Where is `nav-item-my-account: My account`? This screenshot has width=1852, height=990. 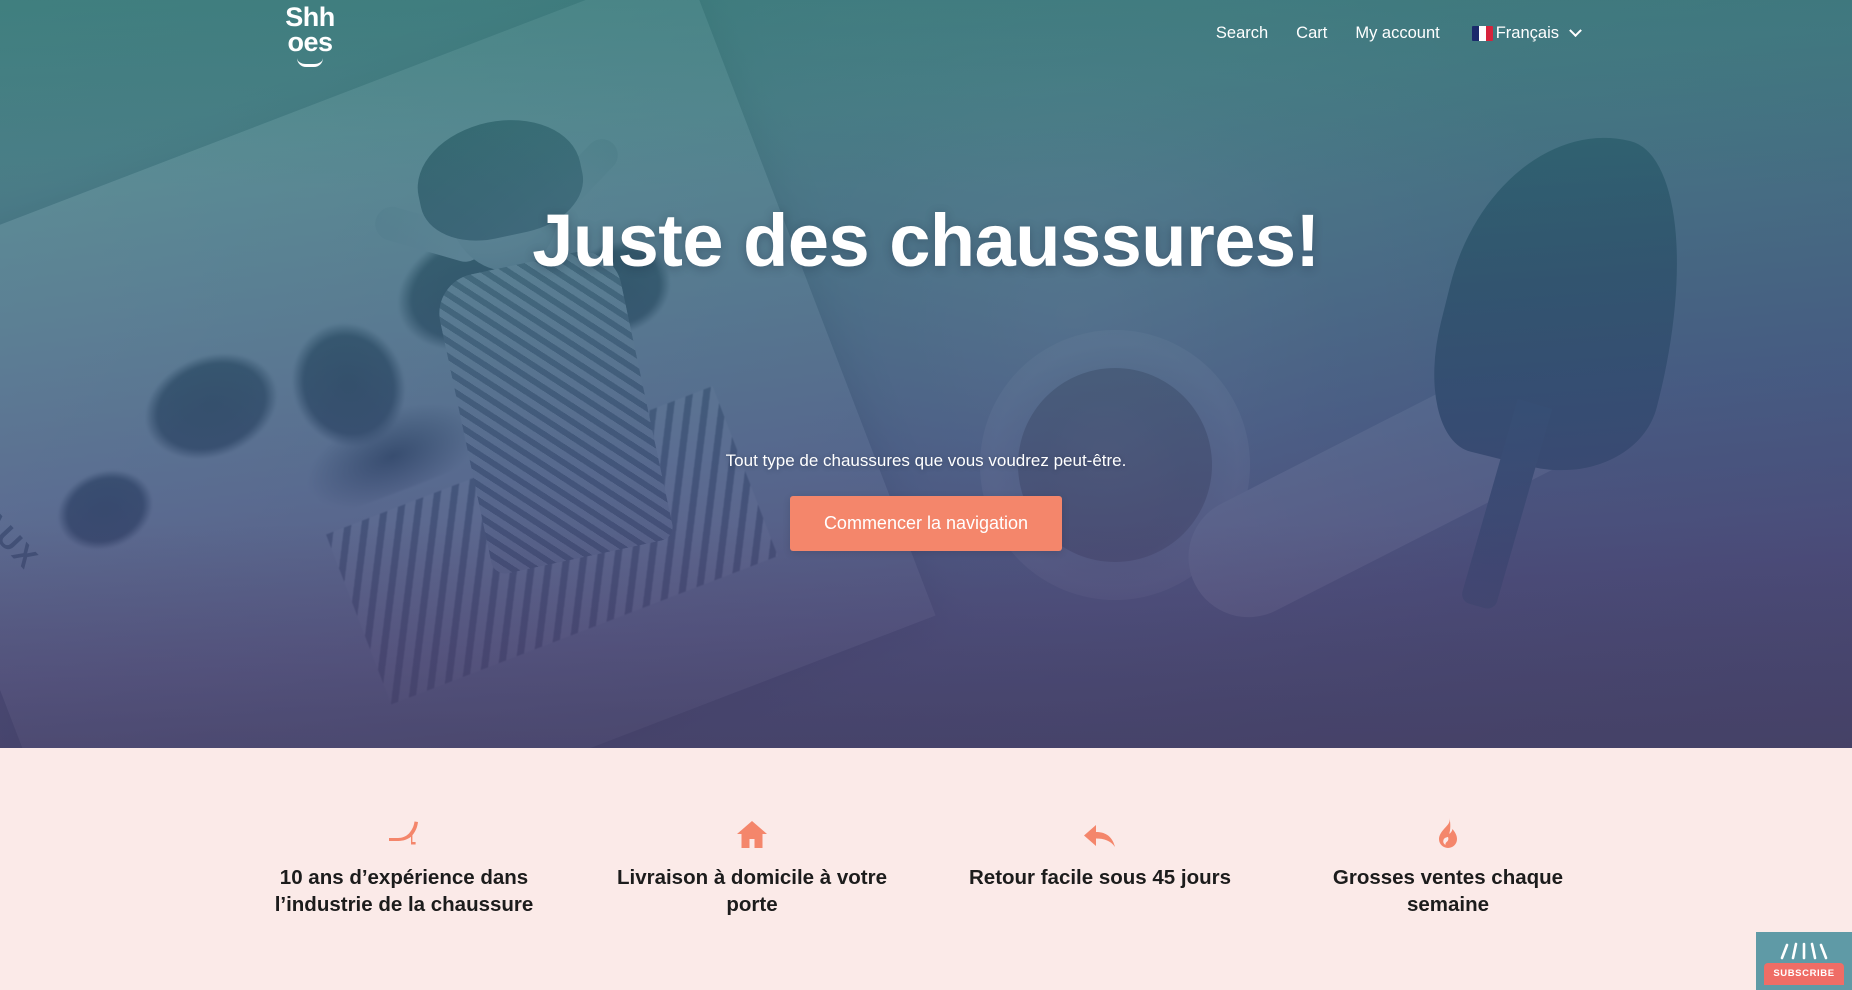 nav-item-my-account: My account is located at coordinates (1397, 33).